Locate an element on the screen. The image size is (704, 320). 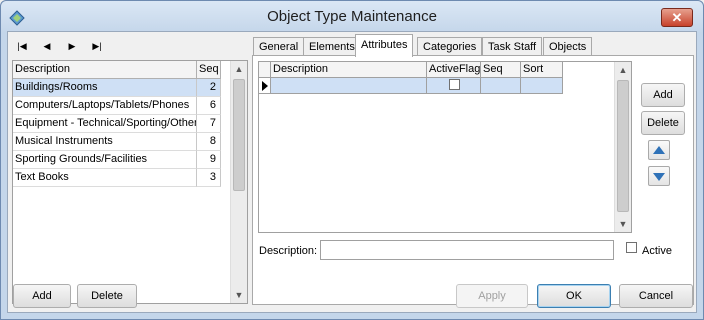
list-row: Computers/Laptops/Tablets/Phones 6 is located at coordinates (117, 106).